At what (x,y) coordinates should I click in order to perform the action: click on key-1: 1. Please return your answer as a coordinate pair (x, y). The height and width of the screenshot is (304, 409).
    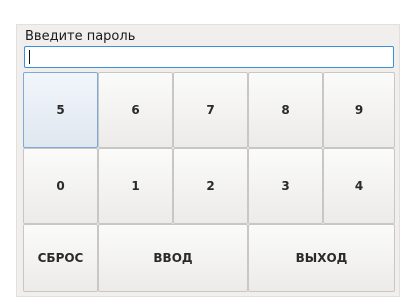
    Looking at the image, I should click on (135, 186).